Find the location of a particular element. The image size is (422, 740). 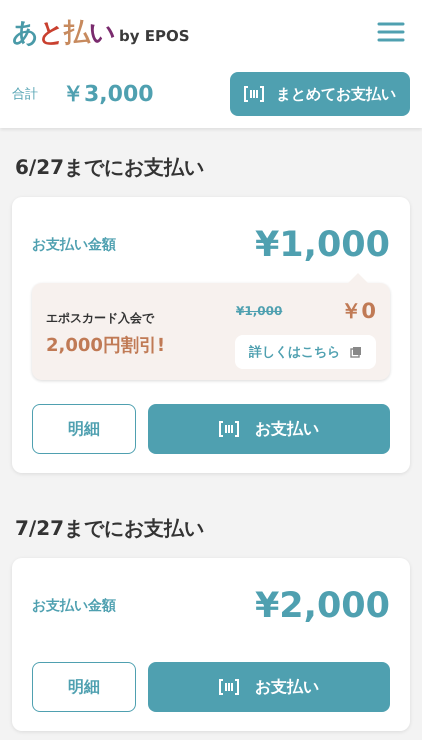

payment-amount: ¥1,000 is located at coordinates (322, 245).